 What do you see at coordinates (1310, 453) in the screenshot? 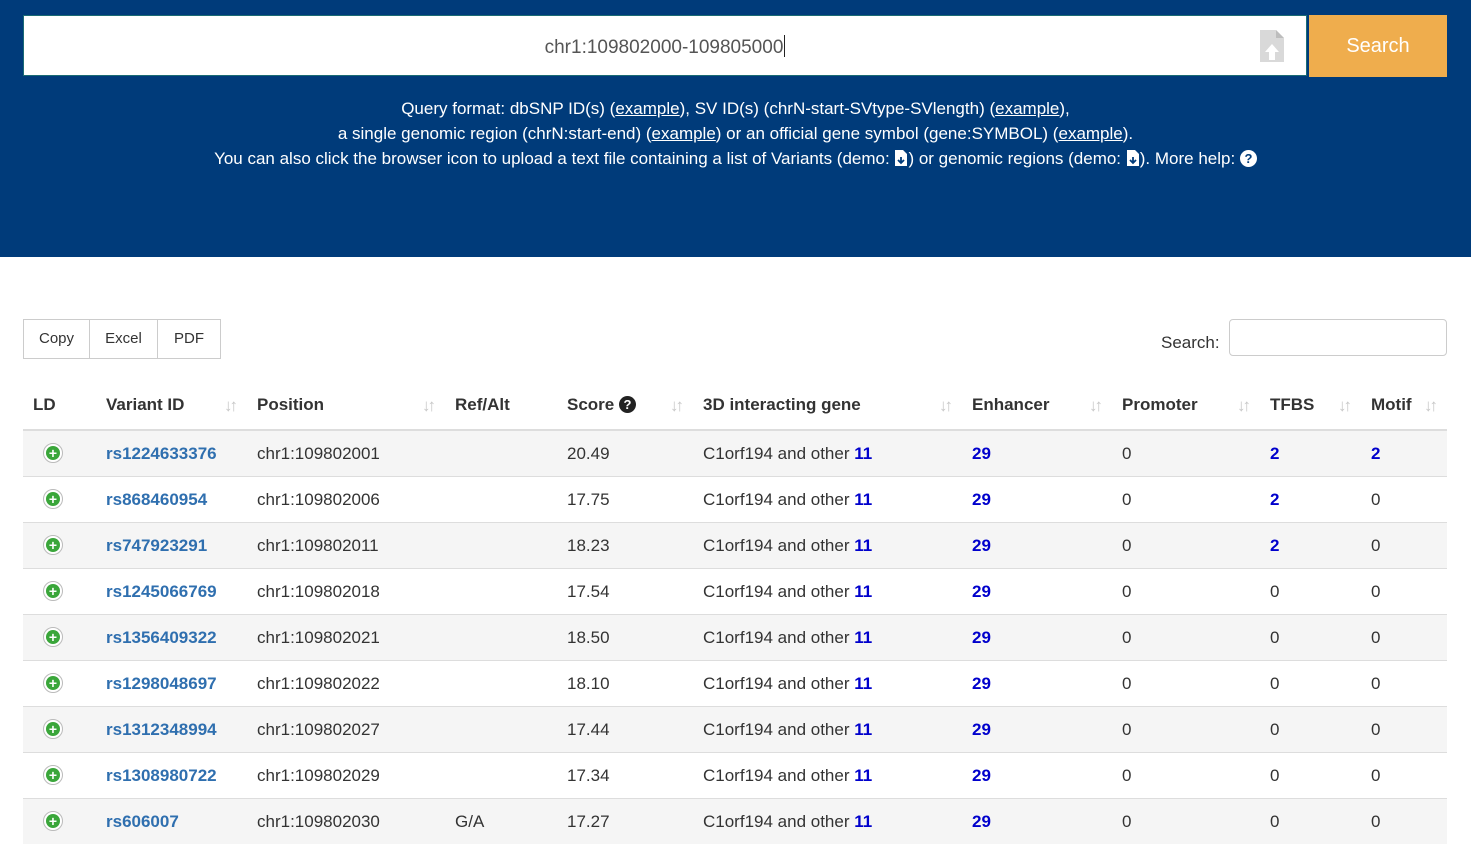
I see `tfbs-cell: 2` at bounding box center [1310, 453].